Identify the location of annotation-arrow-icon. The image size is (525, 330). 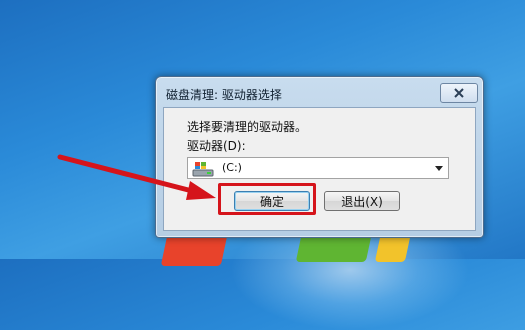
(136, 177).